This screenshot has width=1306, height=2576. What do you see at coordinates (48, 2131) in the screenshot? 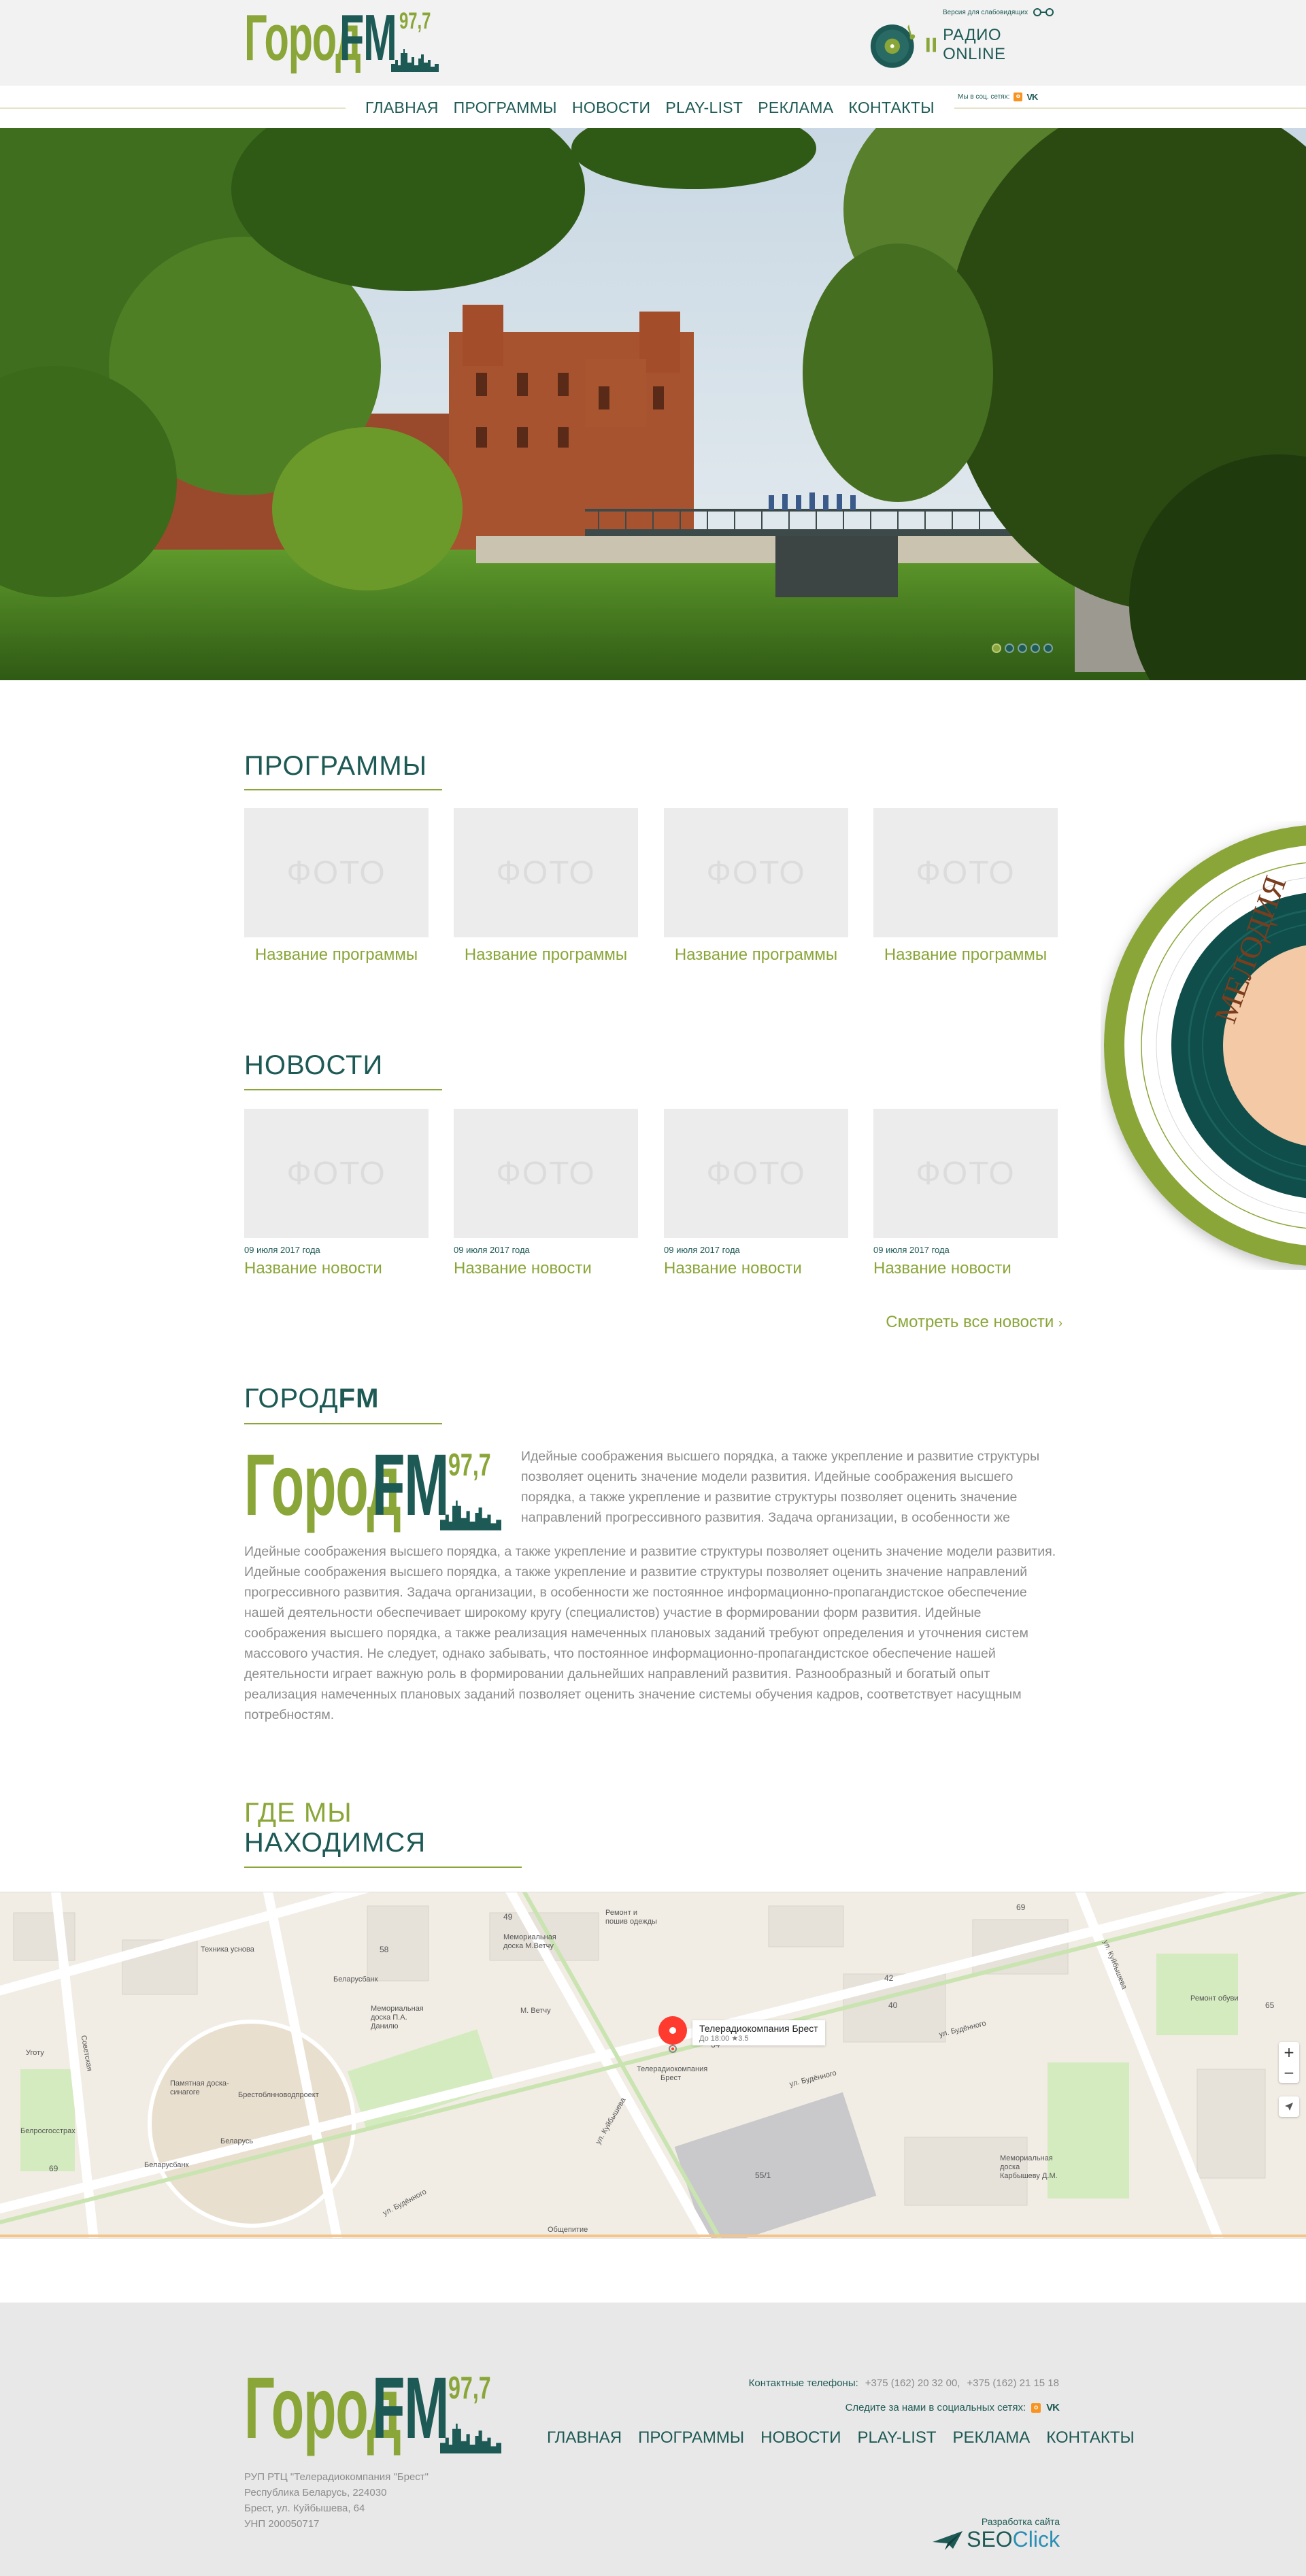
I see `map-label: Белросгосстрах` at bounding box center [48, 2131].